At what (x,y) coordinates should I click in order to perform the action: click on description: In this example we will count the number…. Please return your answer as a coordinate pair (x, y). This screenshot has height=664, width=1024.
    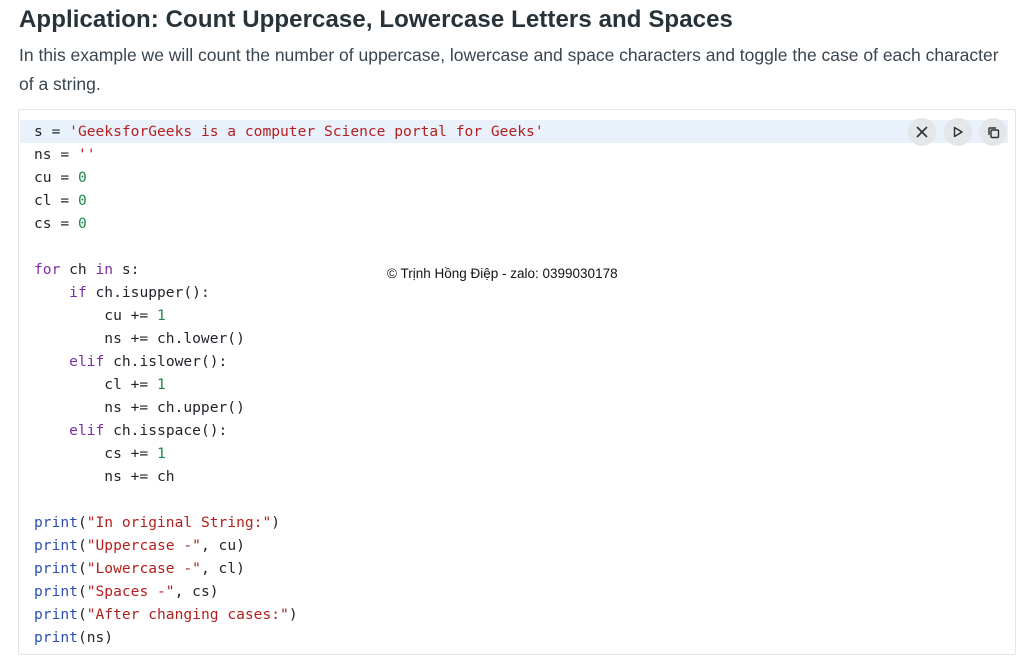
    Looking at the image, I should click on (509, 69).